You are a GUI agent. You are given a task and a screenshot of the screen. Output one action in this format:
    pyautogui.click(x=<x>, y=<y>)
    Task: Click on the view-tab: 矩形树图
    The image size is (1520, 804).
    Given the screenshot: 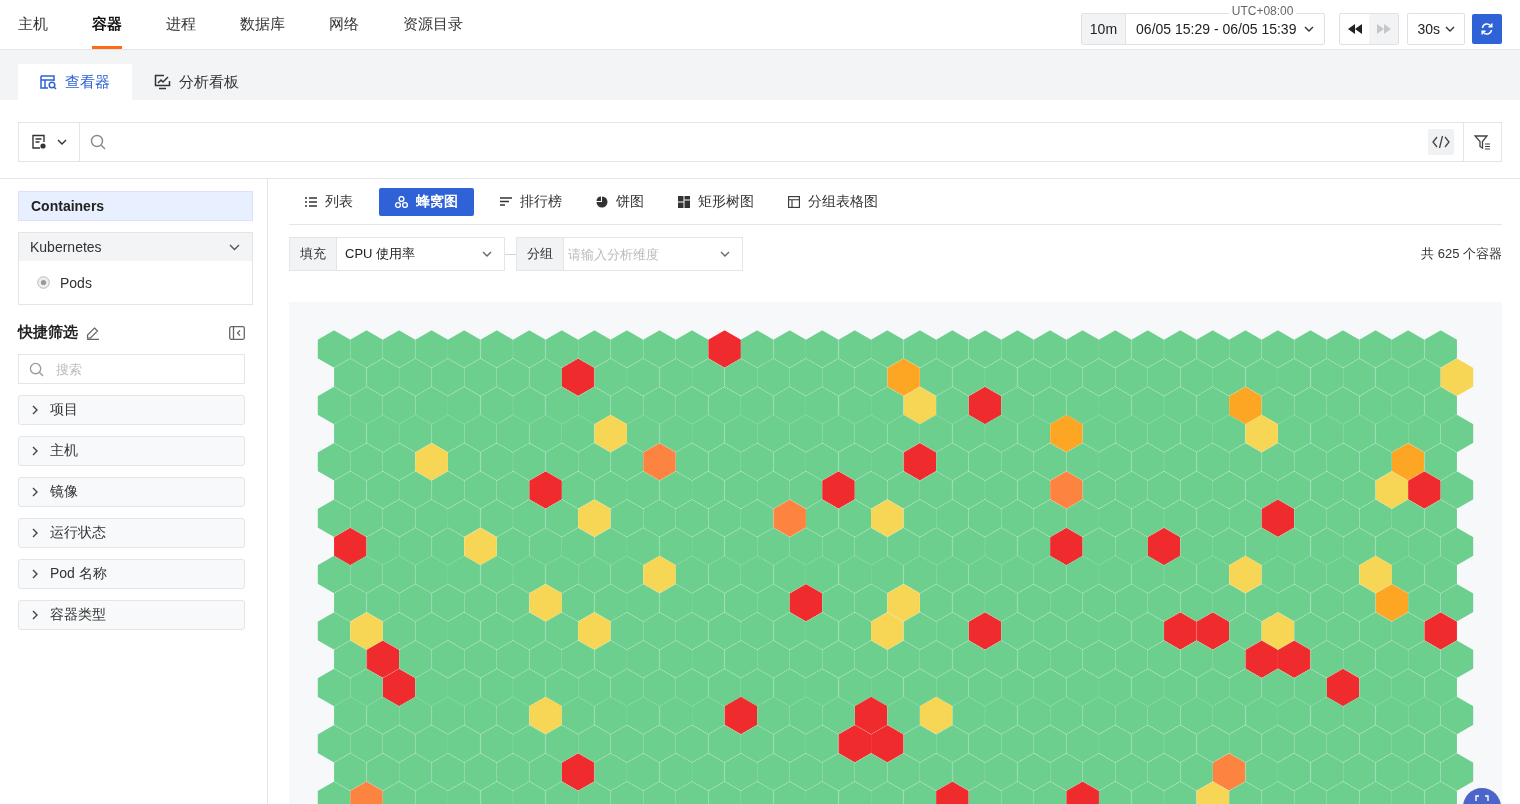 What is the action you would take?
    pyautogui.click(x=716, y=201)
    